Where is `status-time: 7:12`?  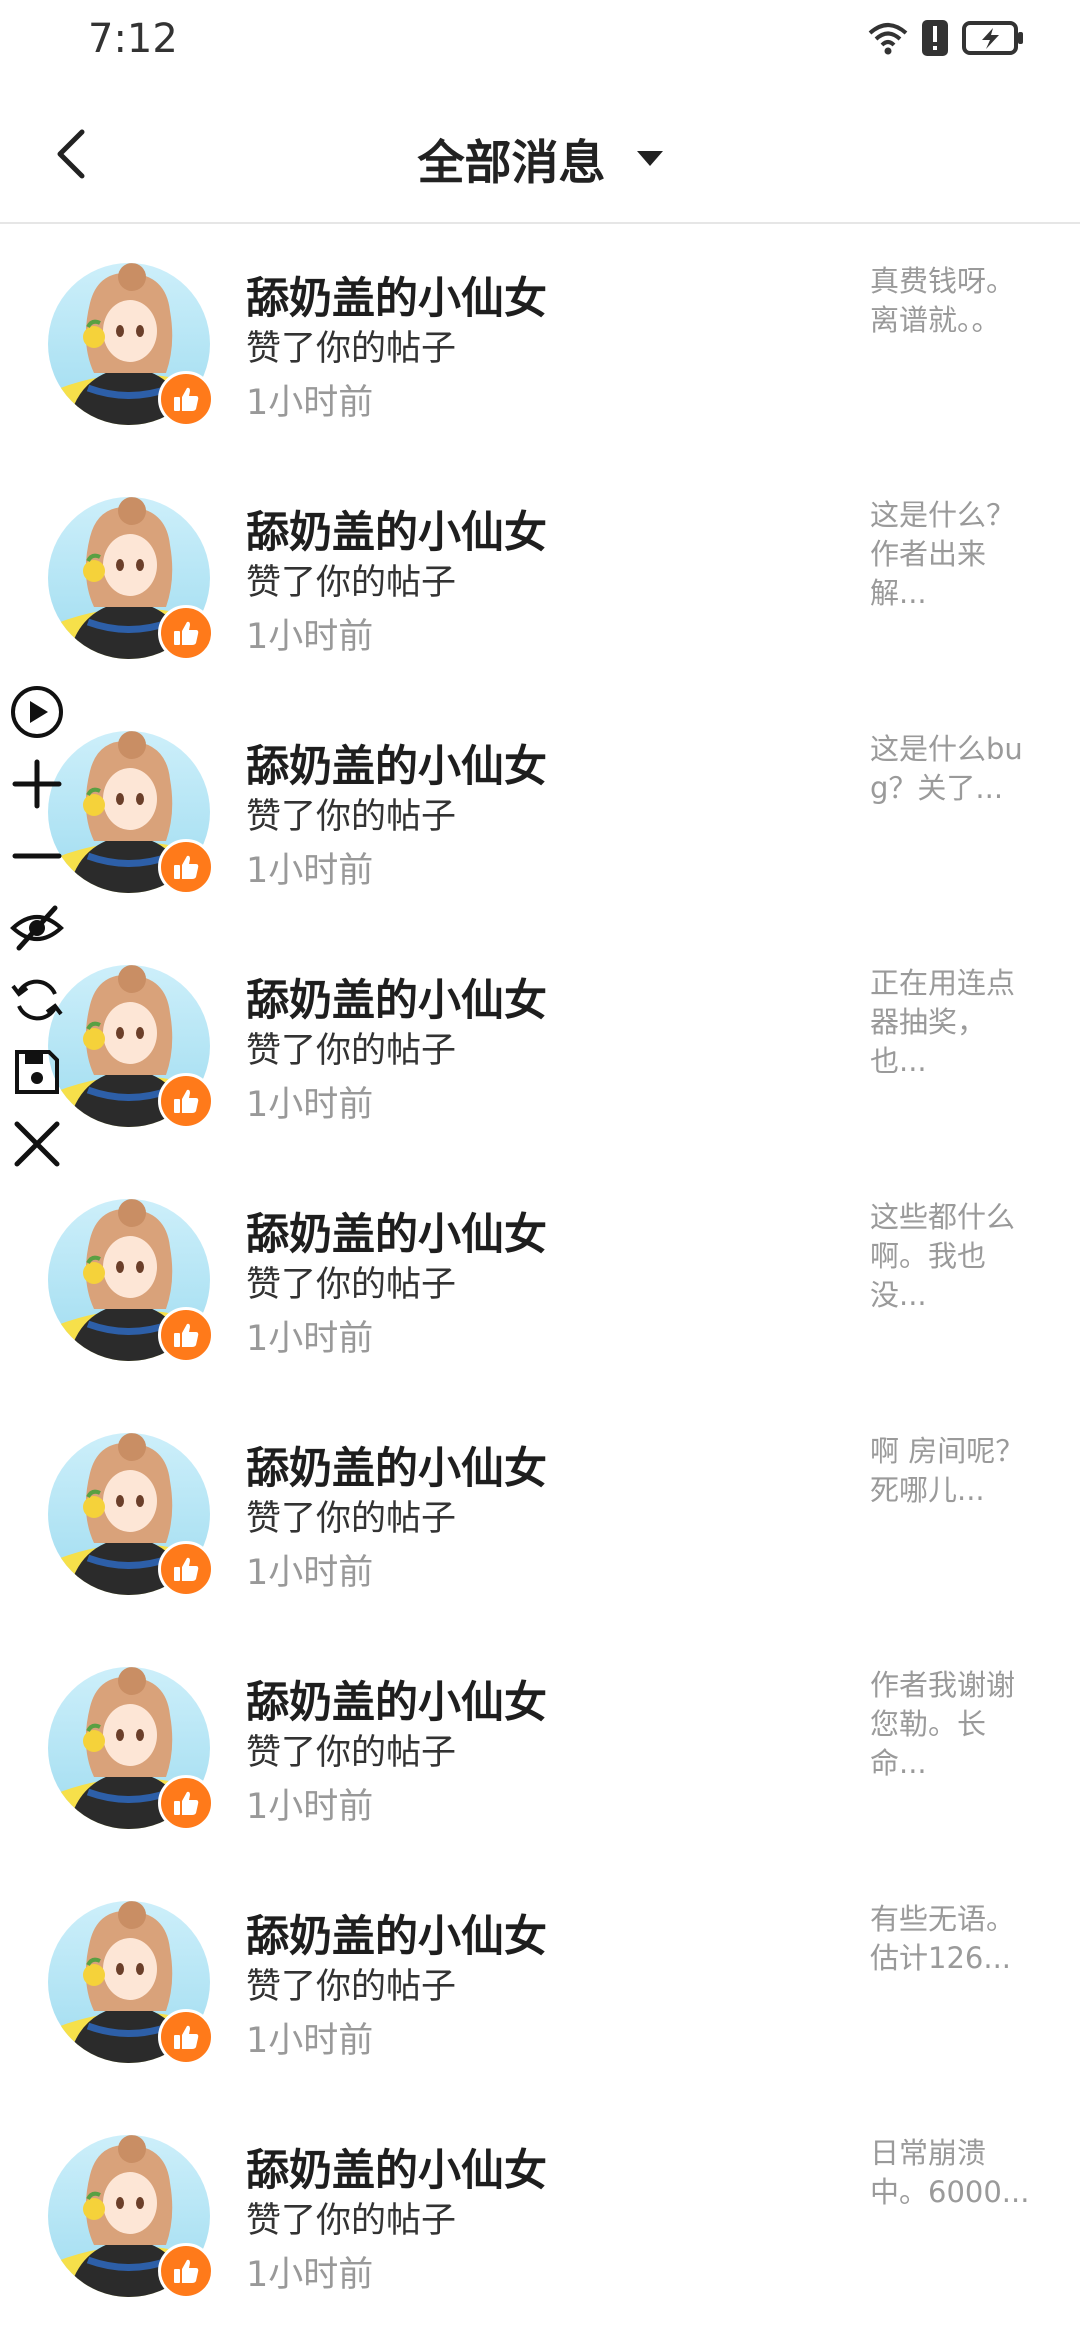
status-time: 7:12 is located at coordinates (133, 39).